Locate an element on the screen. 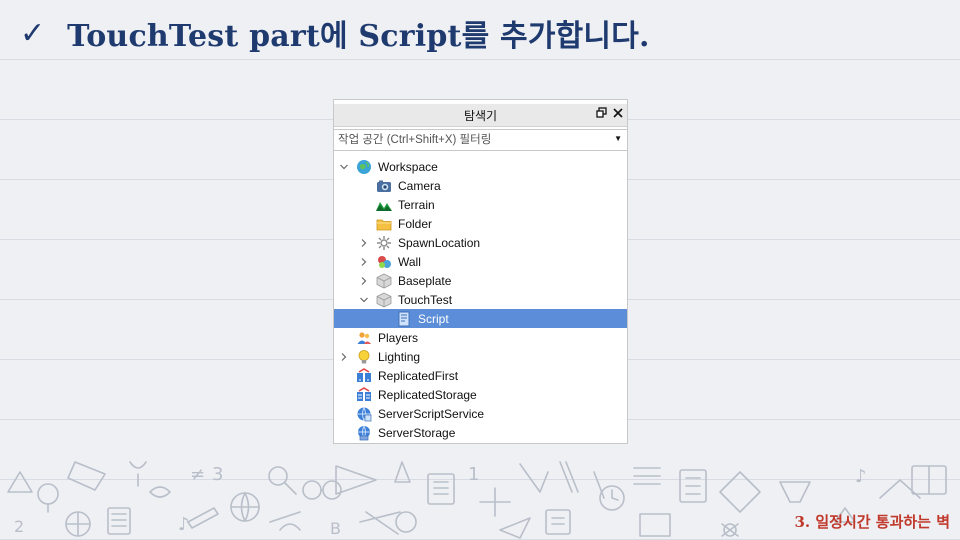  explorer-window-controls is located at coordinates (609, 114).